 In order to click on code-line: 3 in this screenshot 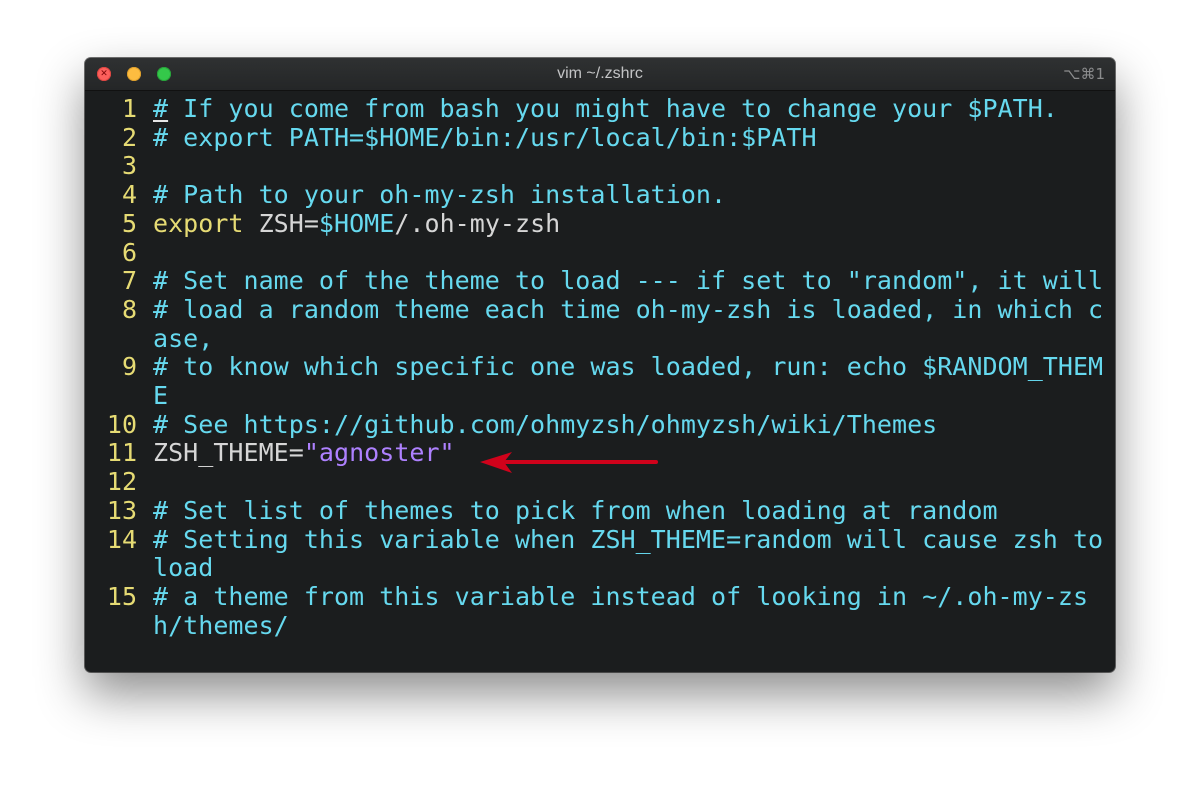, I will do `click(600, 166)`.